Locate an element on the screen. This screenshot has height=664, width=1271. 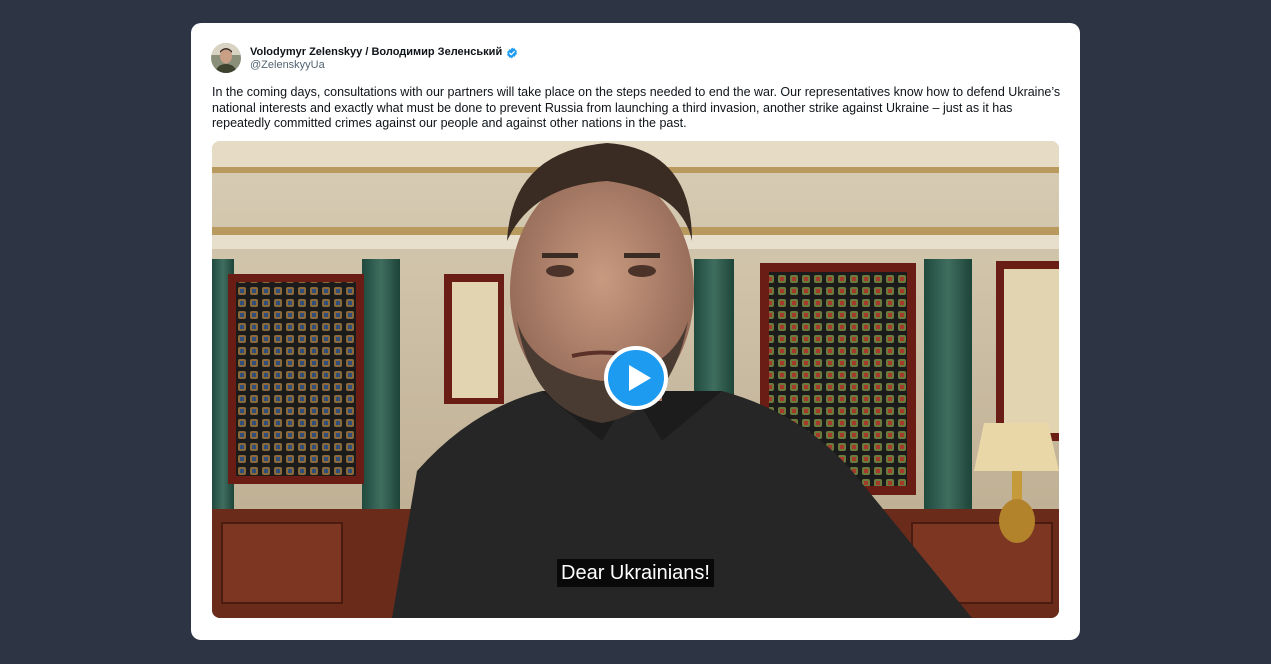
play-icon is located at coordinates (636, 378).